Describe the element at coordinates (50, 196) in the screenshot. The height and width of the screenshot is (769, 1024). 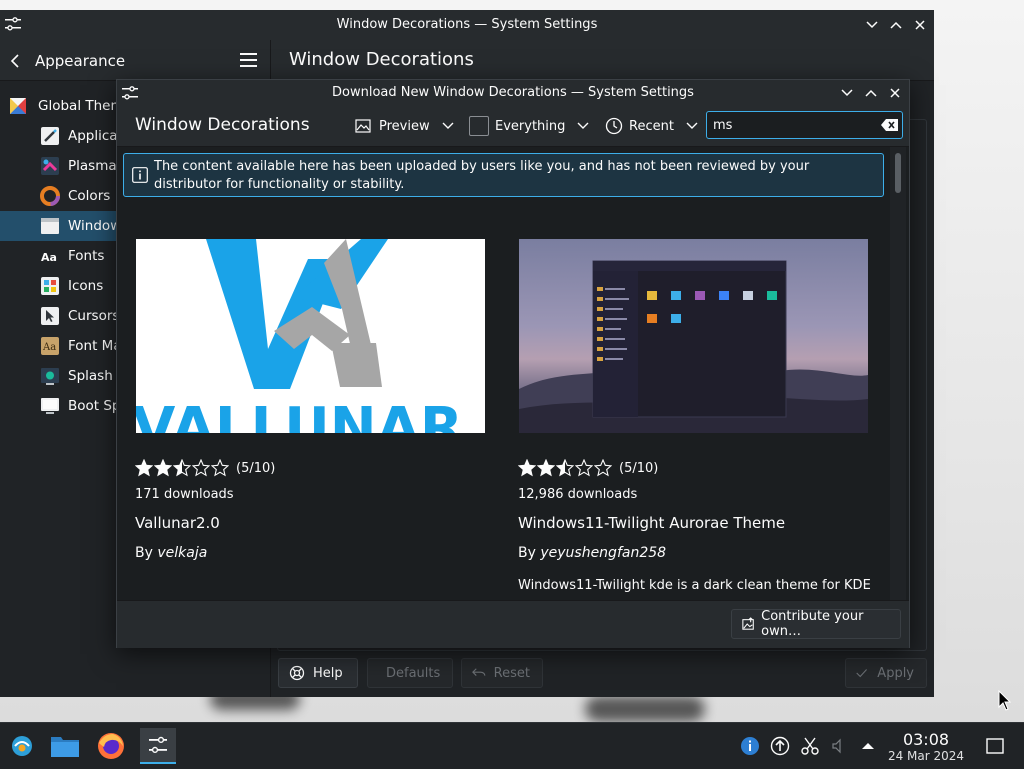
I see `colors-icon` at that location.